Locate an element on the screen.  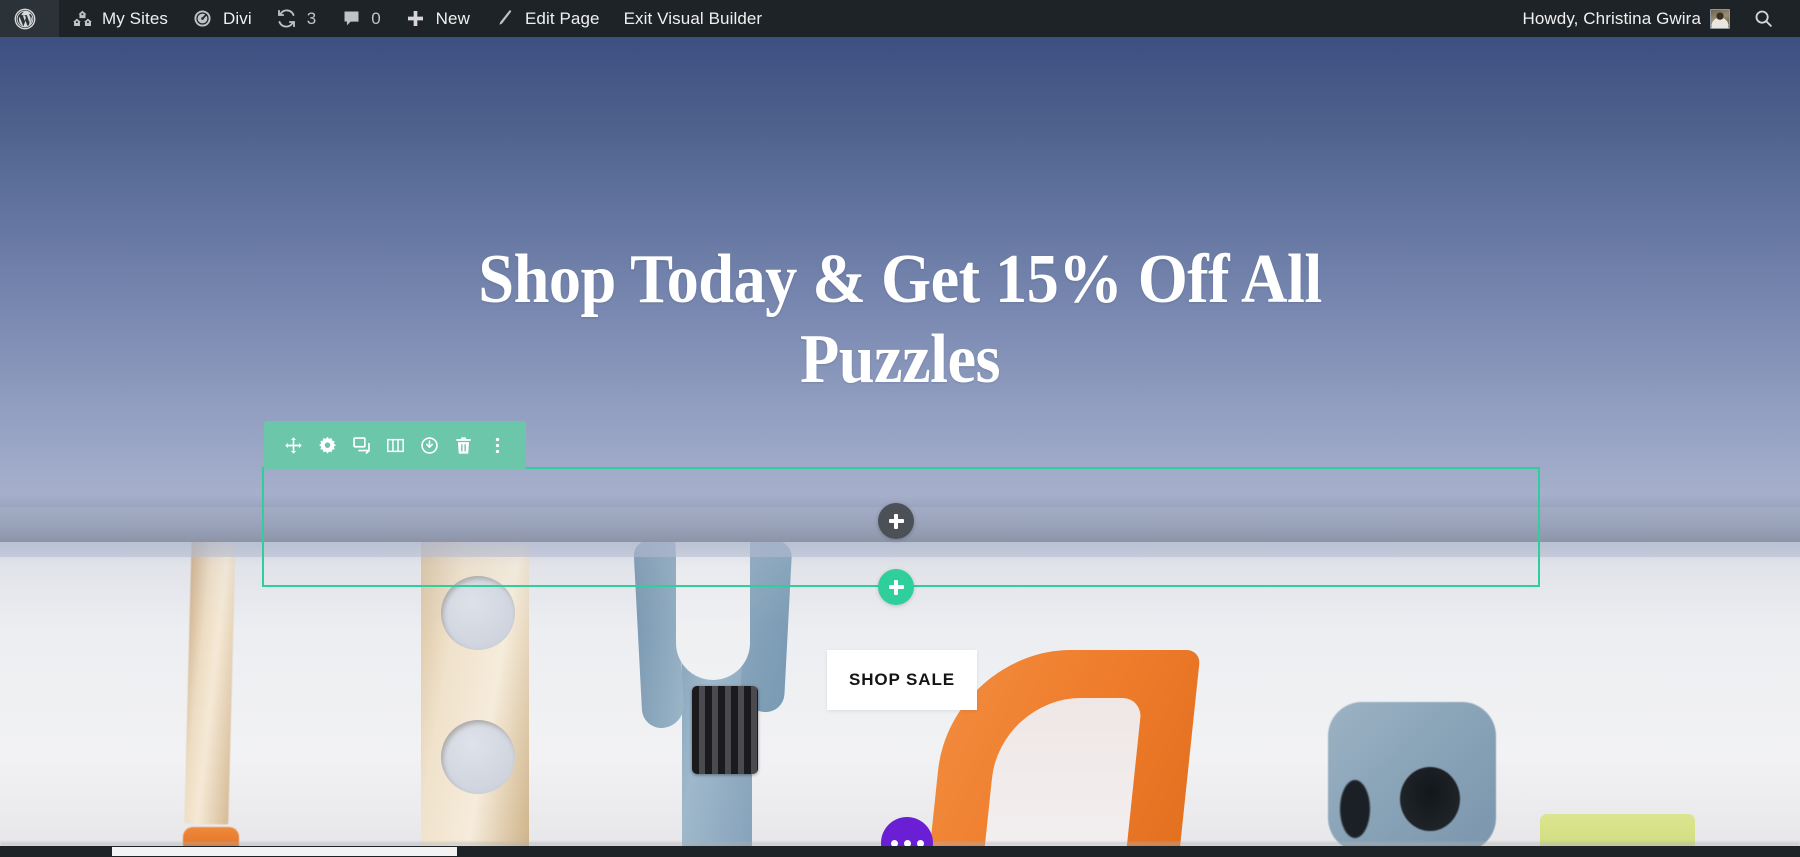
divi-gauge-icon is located at coordinates (203, 19).